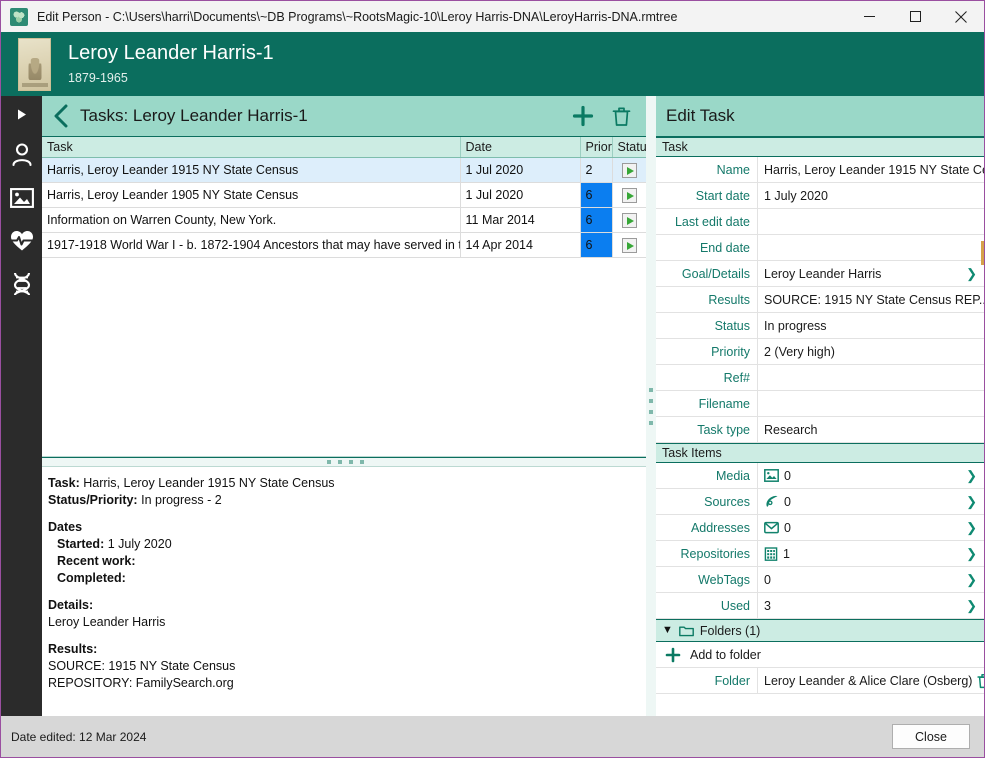  Describe the element at coordinates (251, 147) in the screenshot. I see `column-header-task: Task` at that location.